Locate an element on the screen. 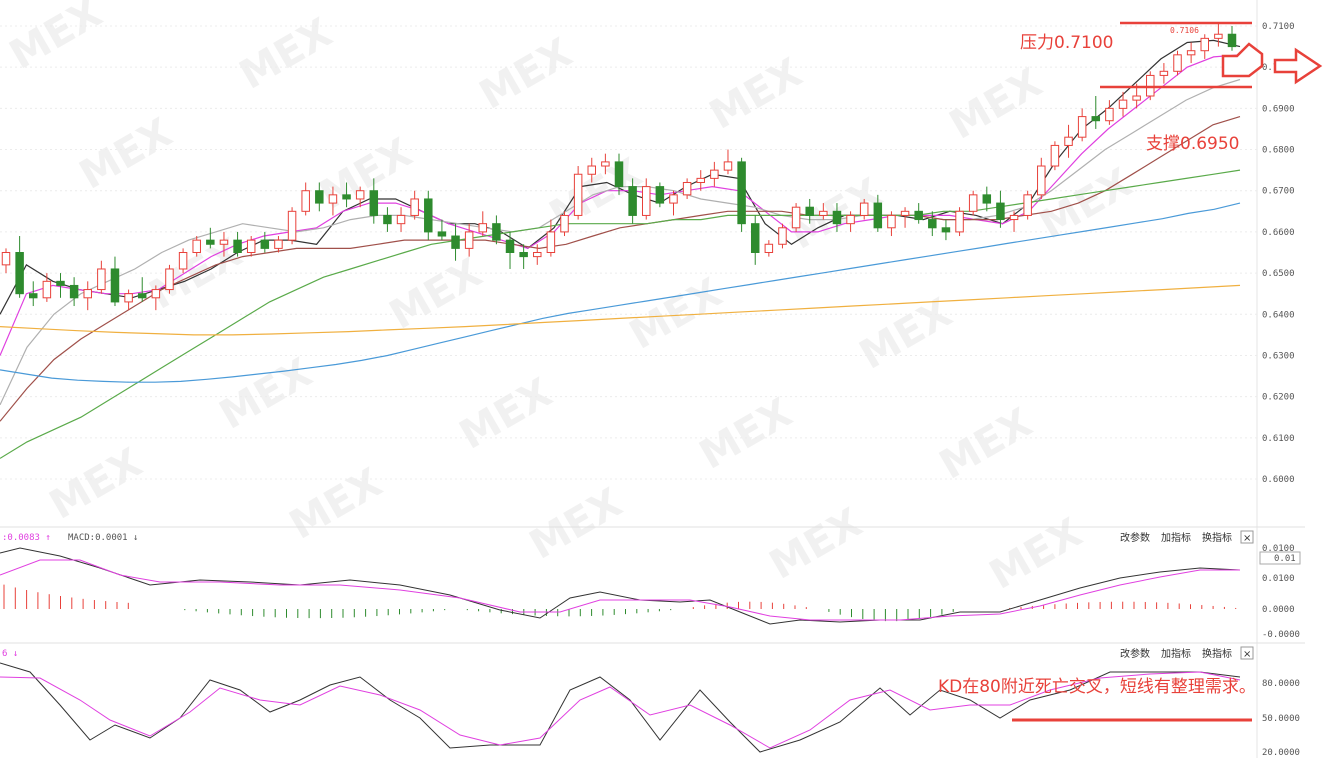 The height and width of the screenshot is (758, 1327). price-tick-label: 0.6300 is located at coordinates (1278, 356).